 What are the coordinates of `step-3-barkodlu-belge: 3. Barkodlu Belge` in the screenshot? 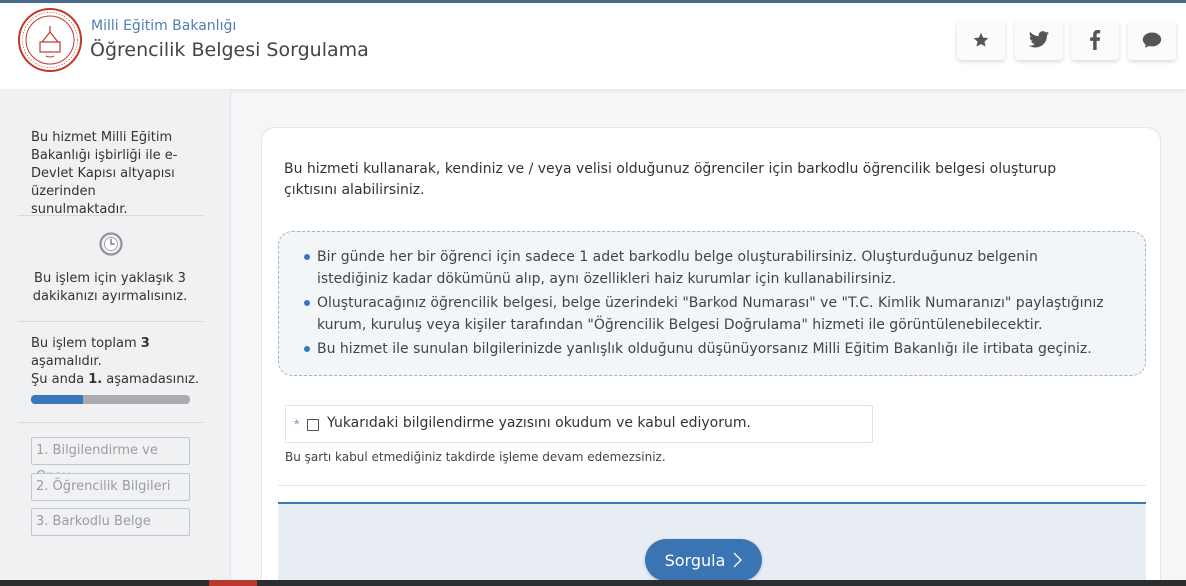 It's located at (110, 522).